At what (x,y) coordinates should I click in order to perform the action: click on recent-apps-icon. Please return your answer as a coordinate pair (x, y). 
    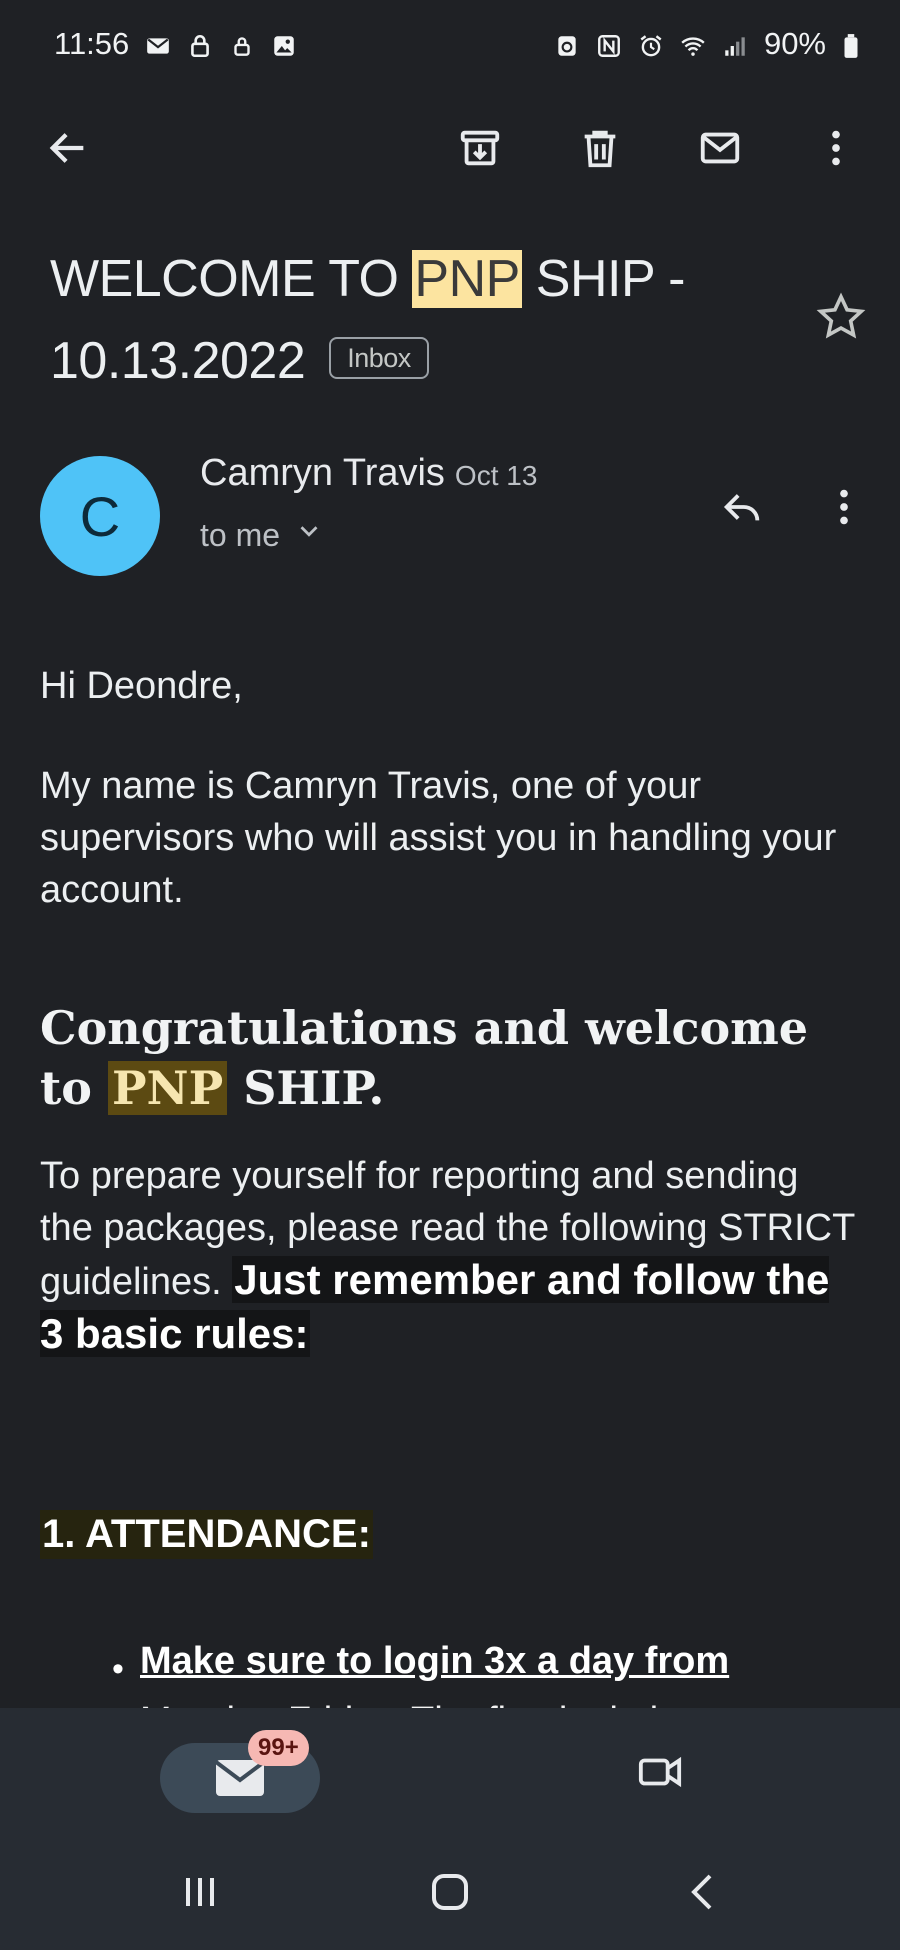
    Looking at the image, I should click on (200, 1892).